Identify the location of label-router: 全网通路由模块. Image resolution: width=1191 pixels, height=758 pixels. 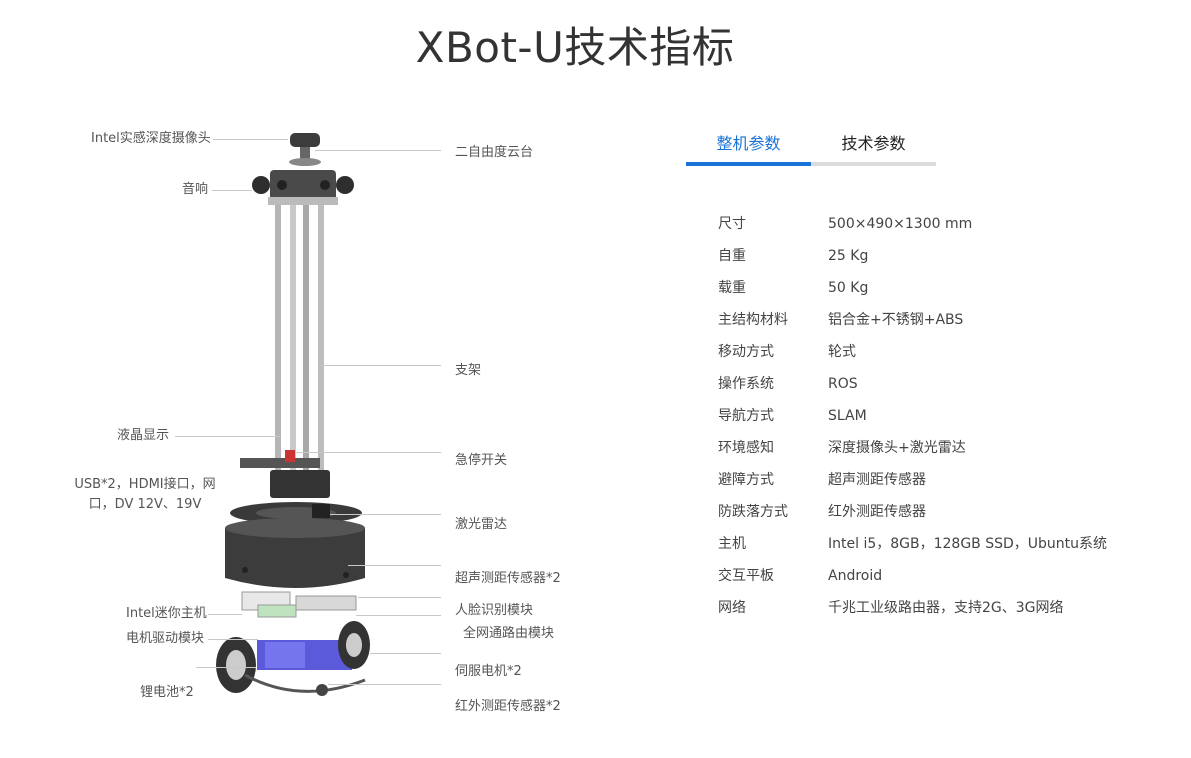
(509, 633).